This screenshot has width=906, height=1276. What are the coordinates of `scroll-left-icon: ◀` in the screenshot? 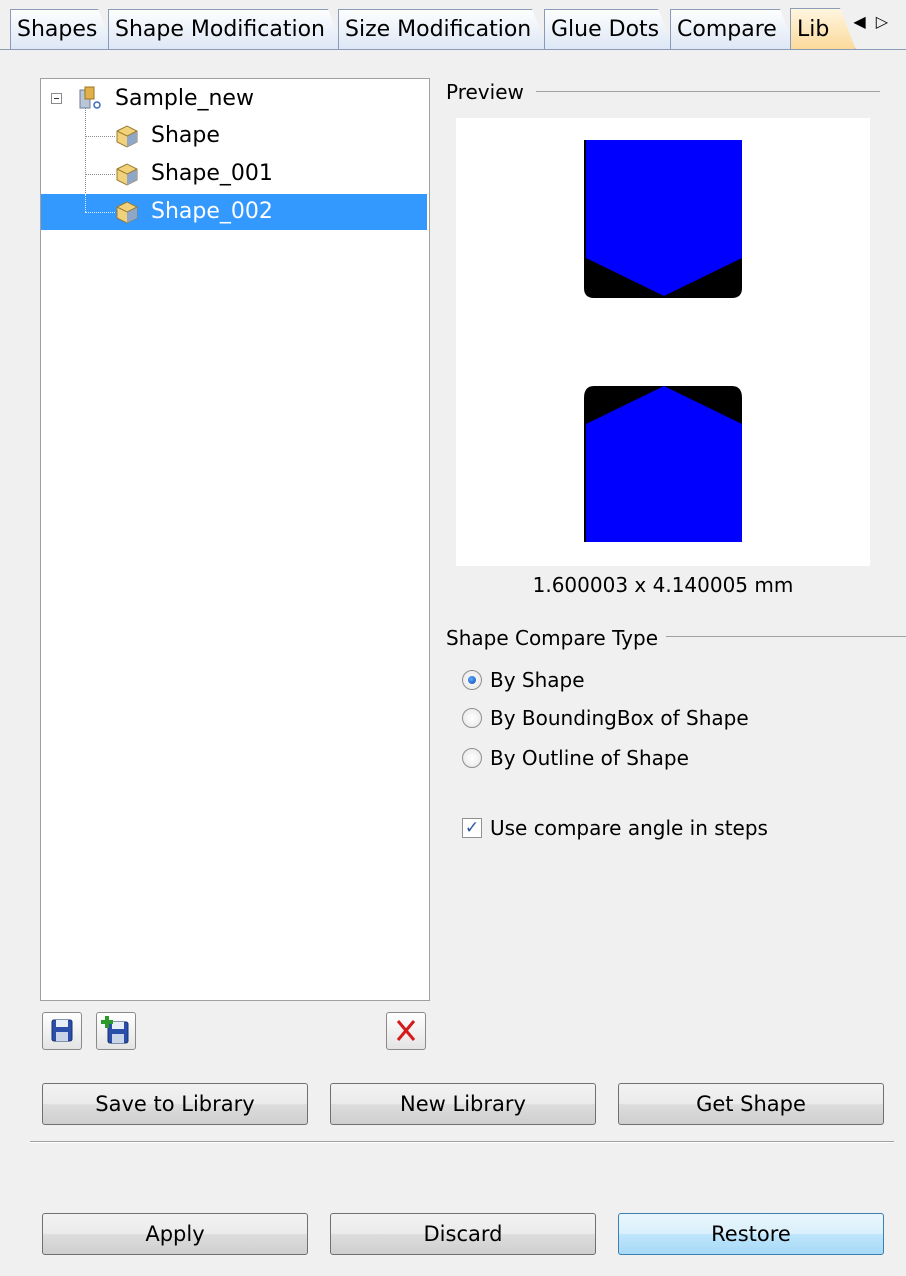 It's located at (864, 21).